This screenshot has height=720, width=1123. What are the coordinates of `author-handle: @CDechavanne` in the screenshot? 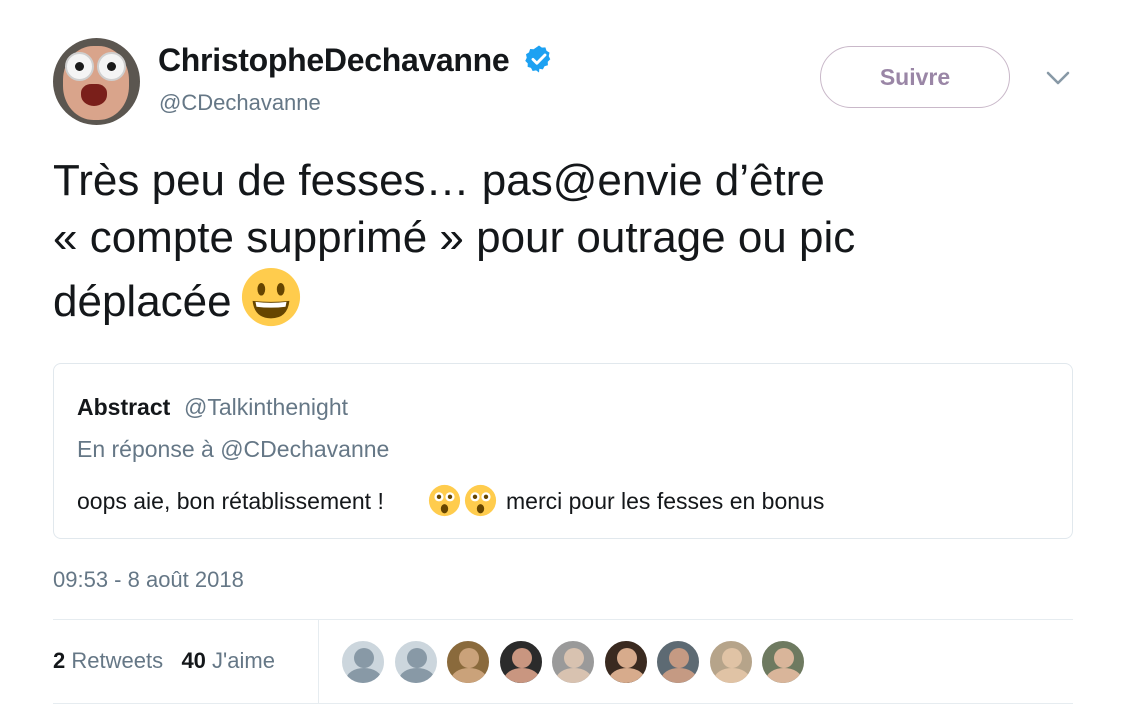 It's located at (240, 103).